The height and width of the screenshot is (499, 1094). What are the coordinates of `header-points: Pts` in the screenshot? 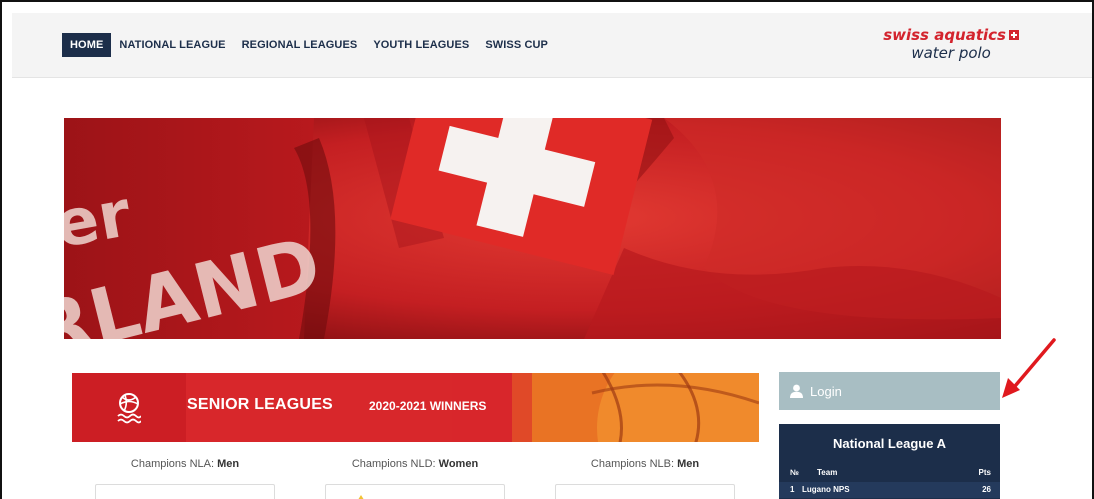 It's located at (984, 472).